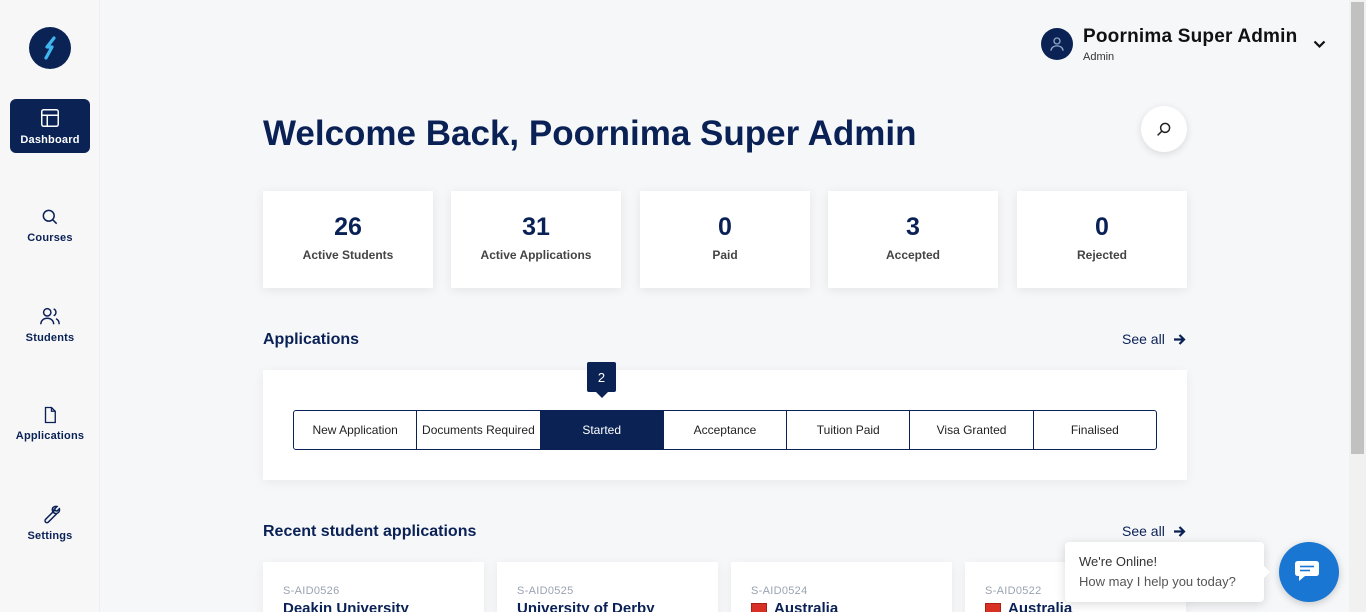 The width and height of the screenshot is (1366, 612). I want to click on application-title: Deakin University, so click(346, 606).